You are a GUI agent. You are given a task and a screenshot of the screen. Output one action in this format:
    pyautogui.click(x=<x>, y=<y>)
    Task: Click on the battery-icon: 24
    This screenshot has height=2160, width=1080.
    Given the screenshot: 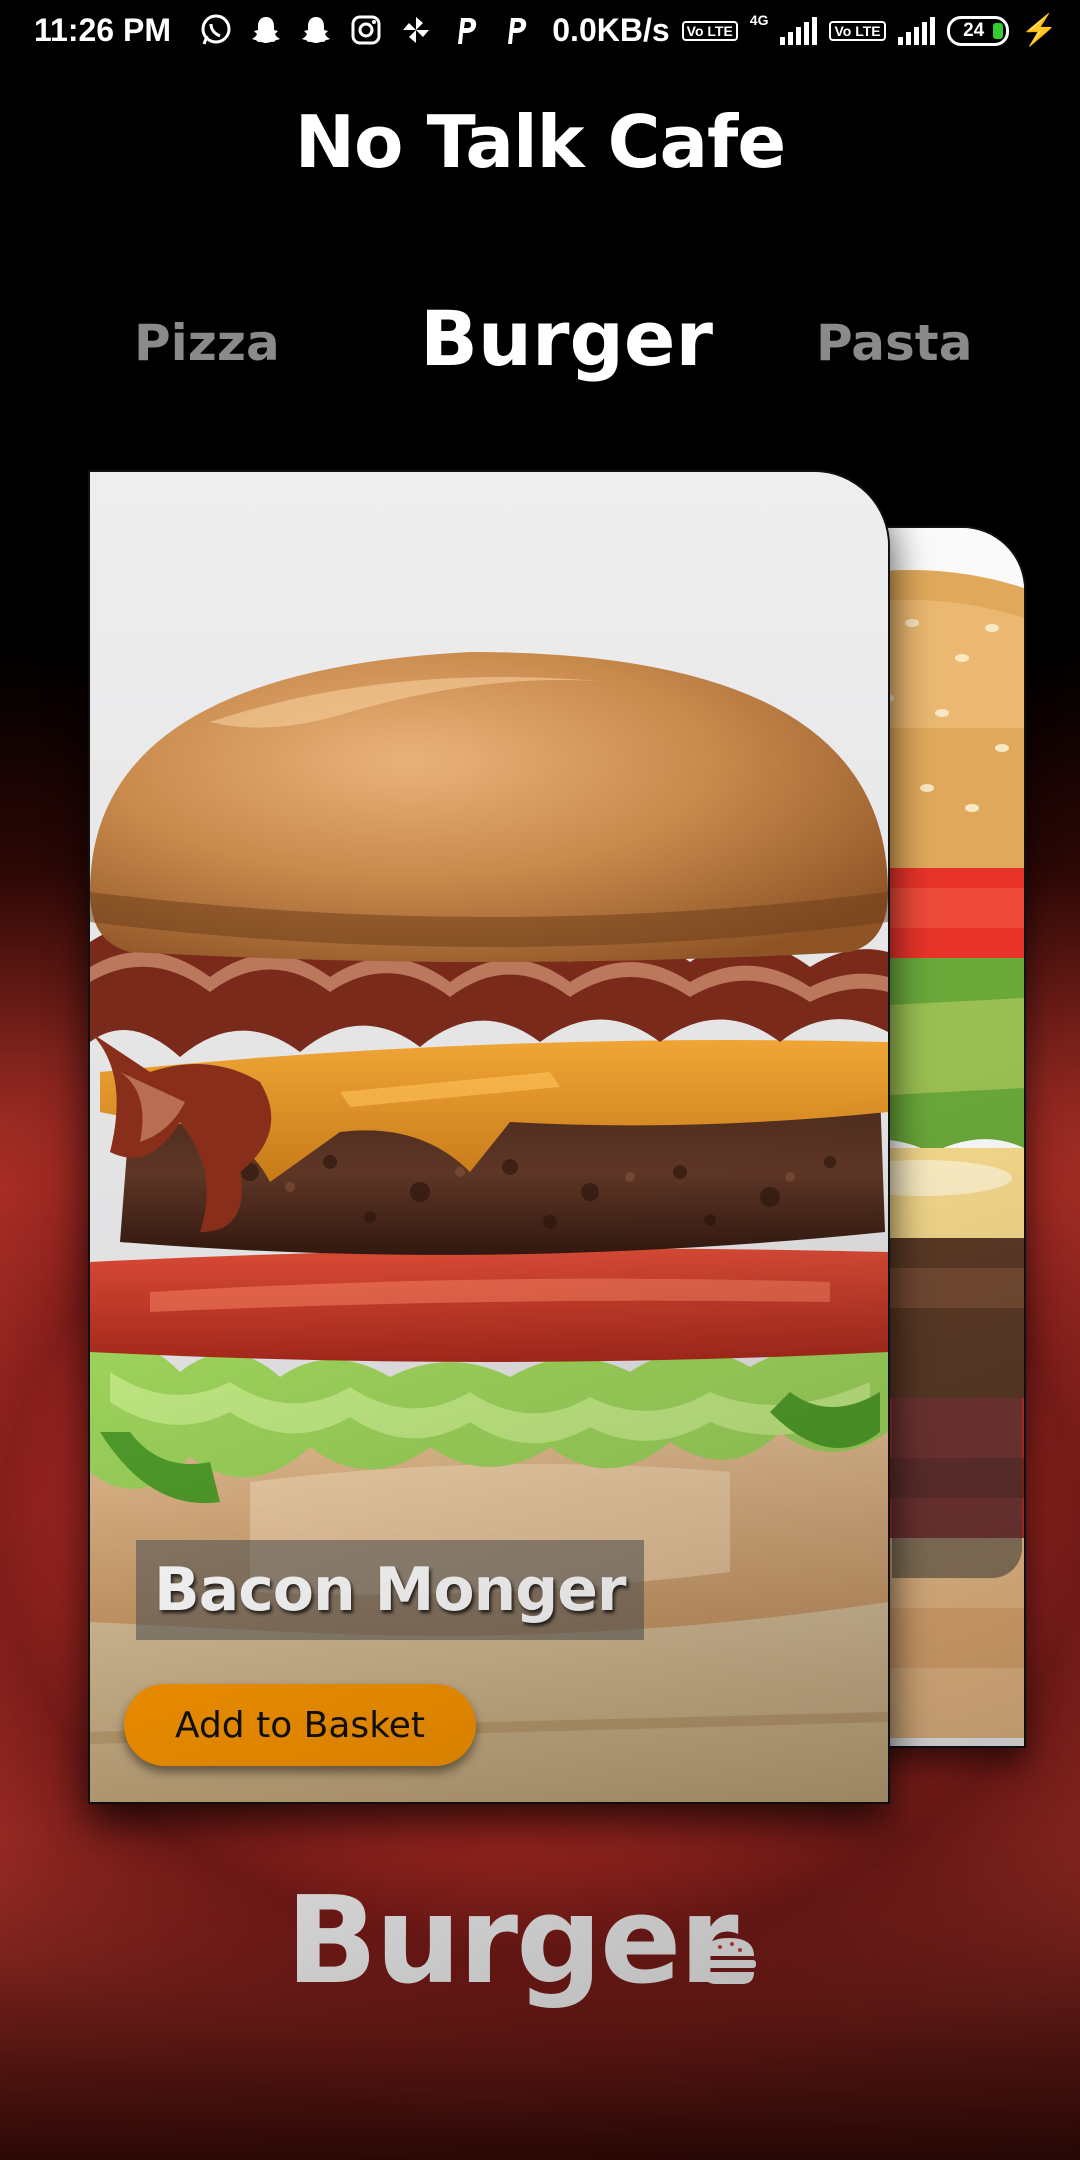 What is the action you would take?
    pyautogui.click(x=977, y=30)
    